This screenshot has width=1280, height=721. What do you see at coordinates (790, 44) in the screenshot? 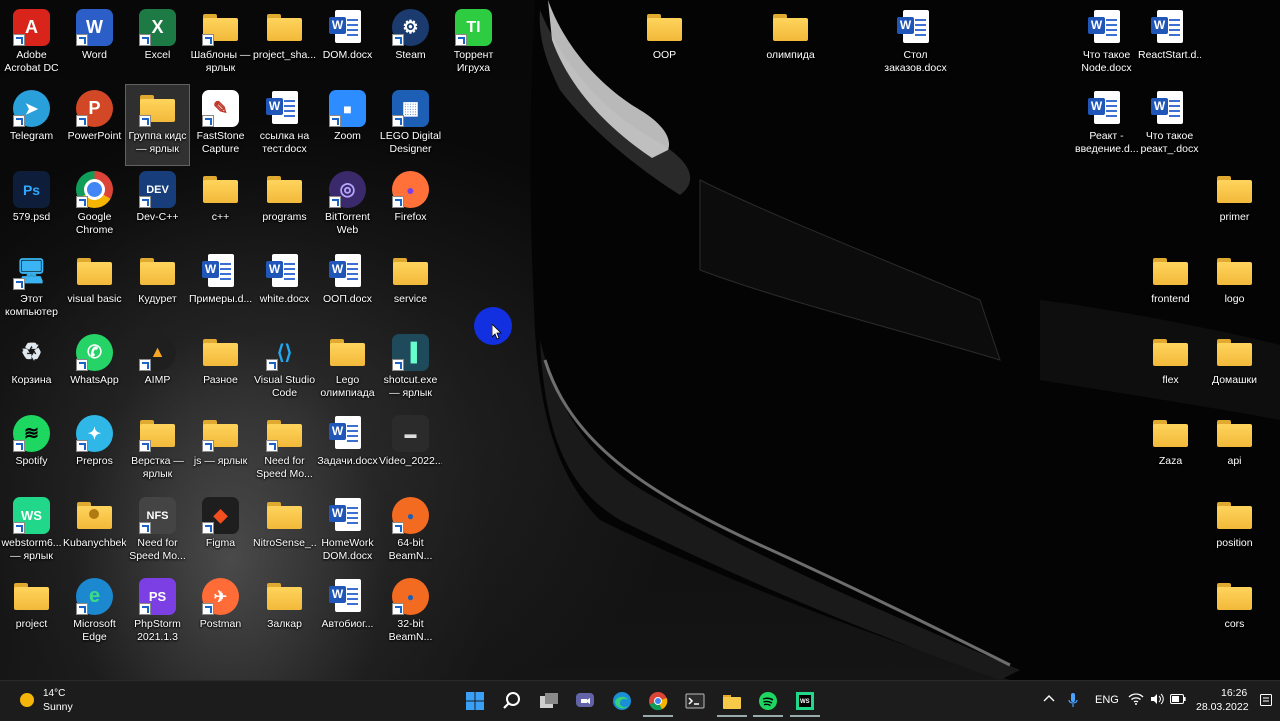
I see `desktop-icon-олимпида: олимпида` at bounding box center [790, 44].